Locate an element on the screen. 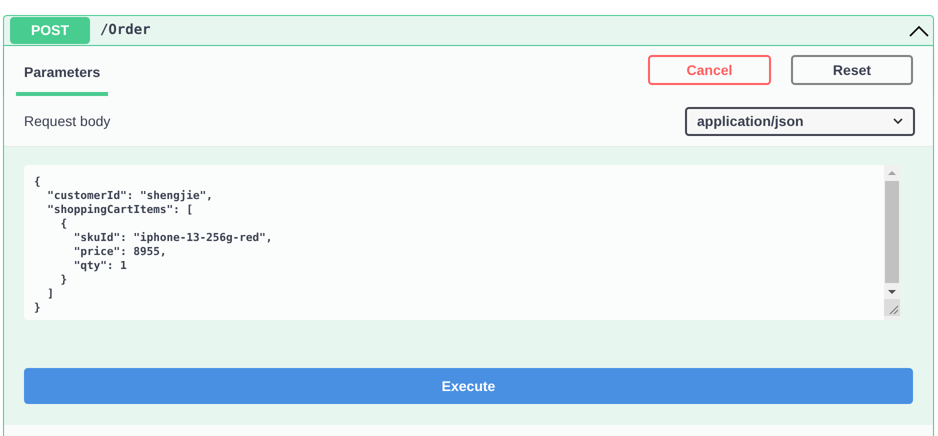  chevron-down-icon is located at coordinates (898, 121).